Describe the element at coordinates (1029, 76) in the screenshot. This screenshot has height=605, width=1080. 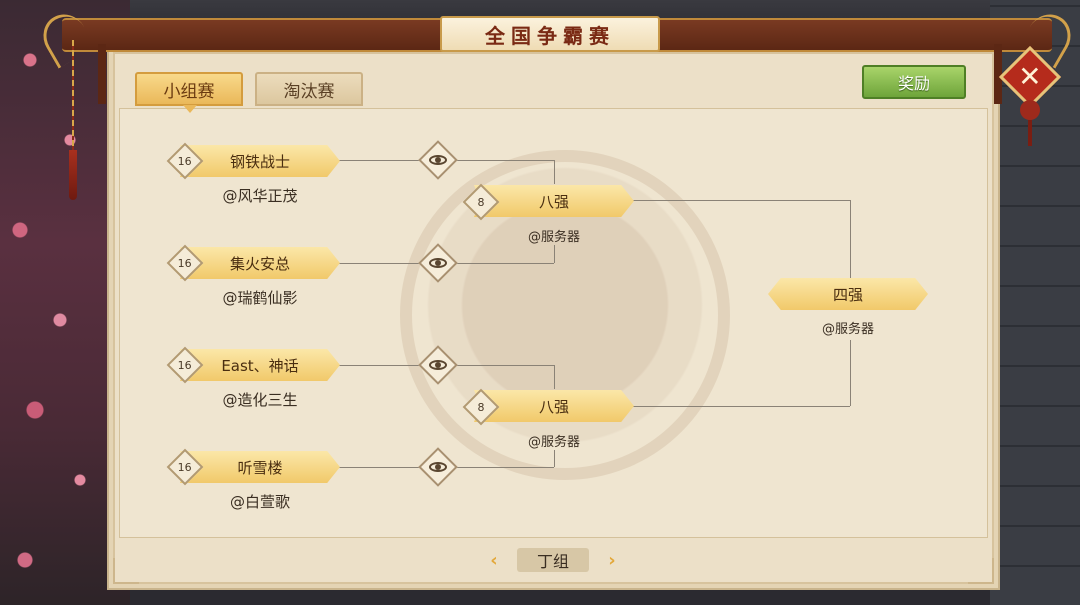
I see `close-icon: ✕` at that location.